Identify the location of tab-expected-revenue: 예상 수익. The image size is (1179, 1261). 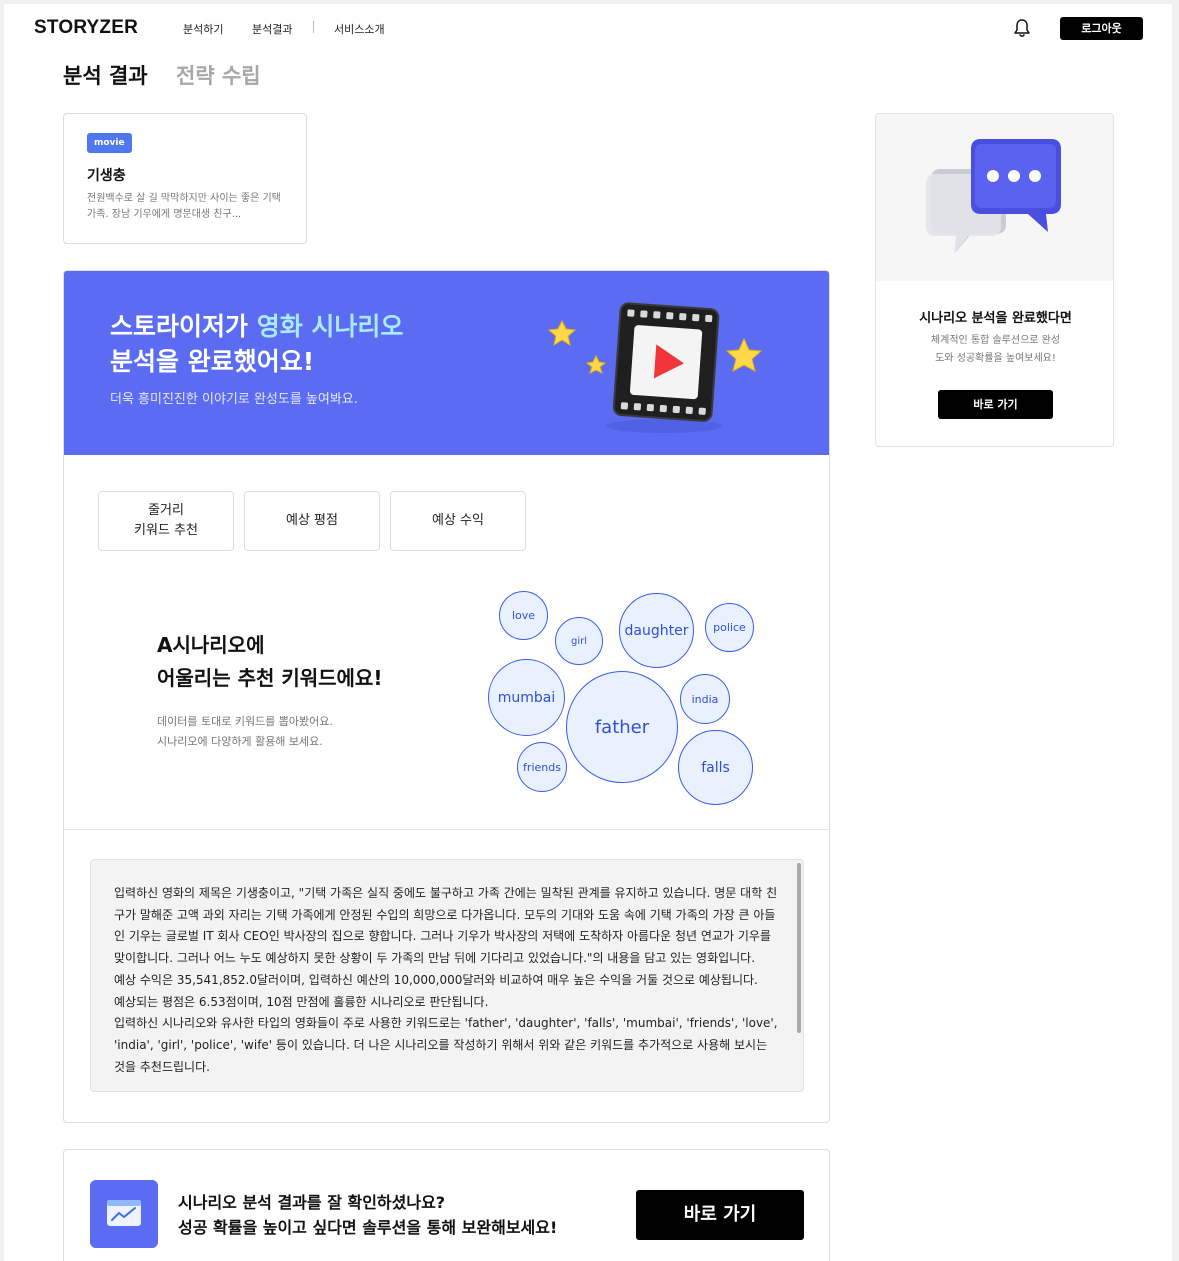
(458, 521).